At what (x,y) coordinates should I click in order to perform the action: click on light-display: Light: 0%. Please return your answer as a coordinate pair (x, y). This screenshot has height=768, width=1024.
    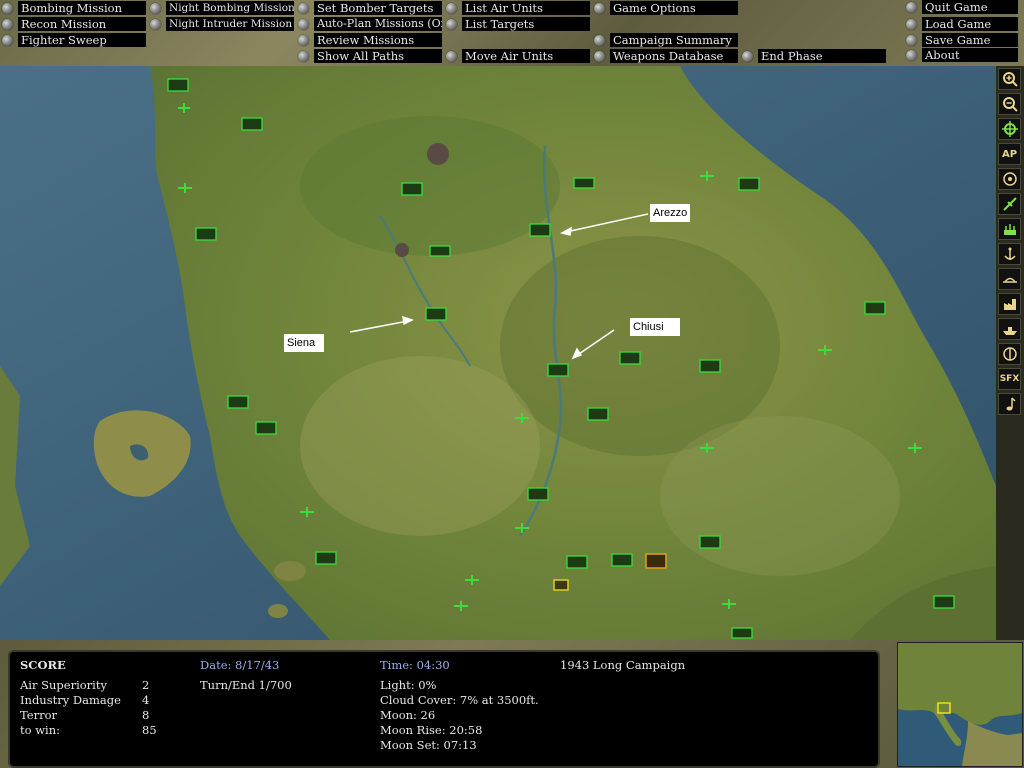
    Looking at the image, I should click on (408, 685).